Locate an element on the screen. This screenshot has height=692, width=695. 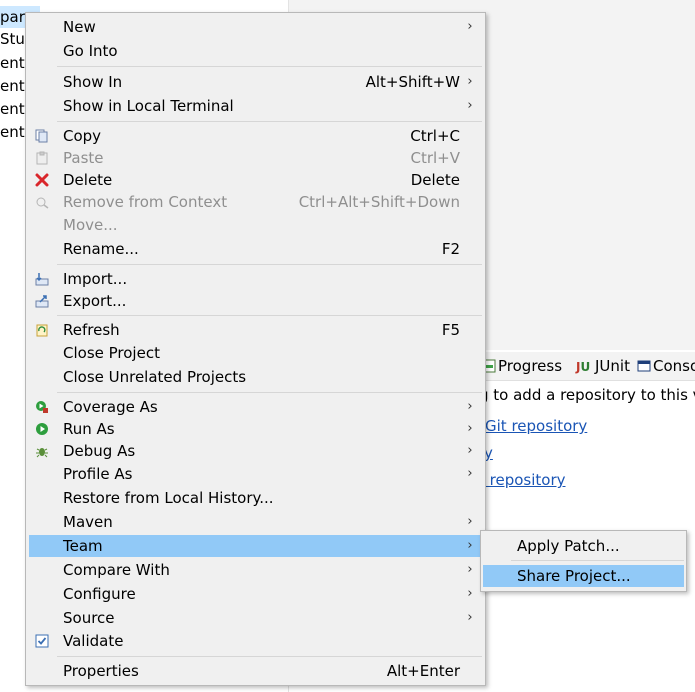
run-icon is located at coordinates (42, 429).